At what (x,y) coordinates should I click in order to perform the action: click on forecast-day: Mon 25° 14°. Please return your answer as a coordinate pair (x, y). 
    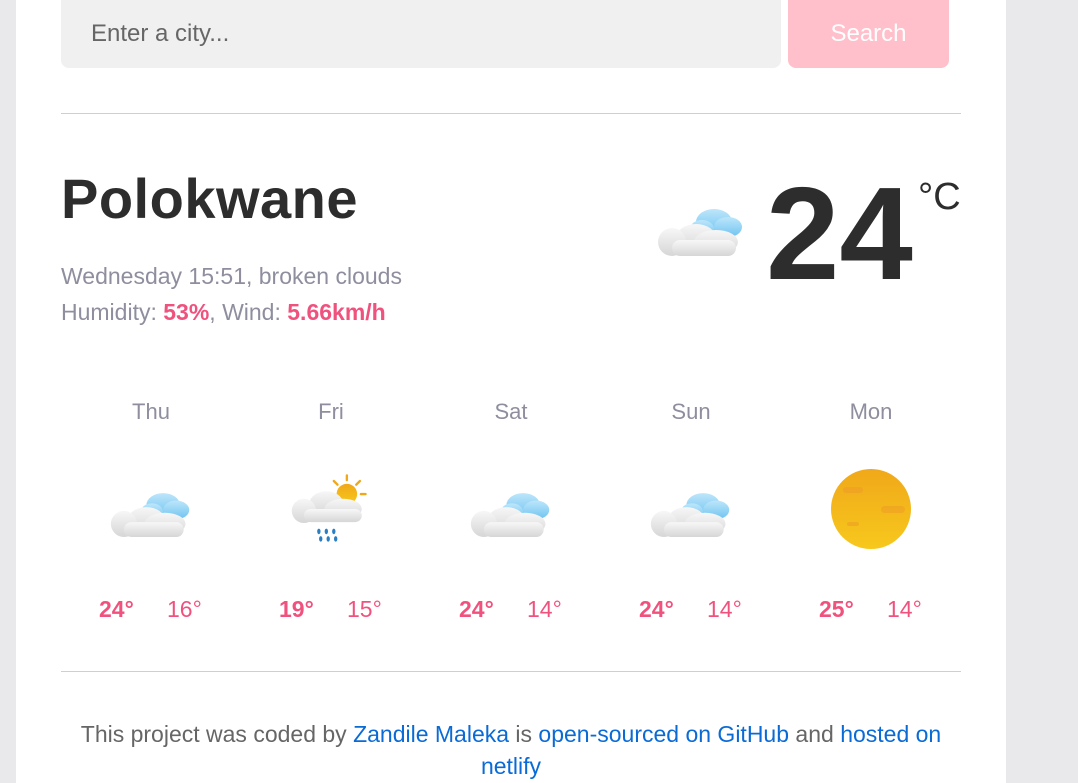
    Looking at the image, I should click on (871, 515).